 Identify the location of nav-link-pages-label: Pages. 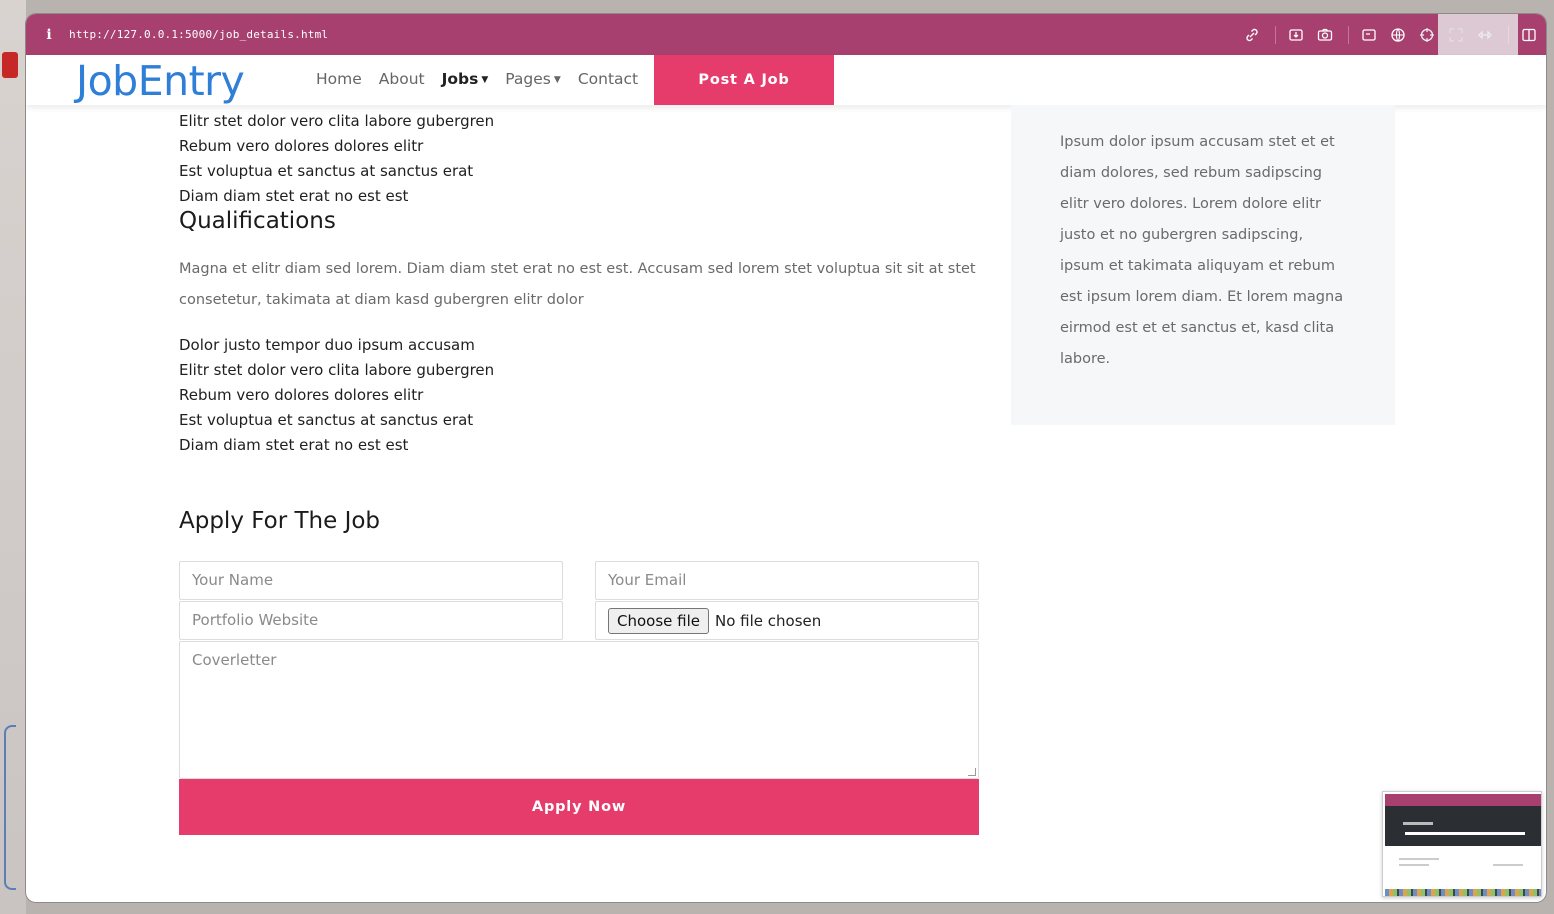
(528, 79).